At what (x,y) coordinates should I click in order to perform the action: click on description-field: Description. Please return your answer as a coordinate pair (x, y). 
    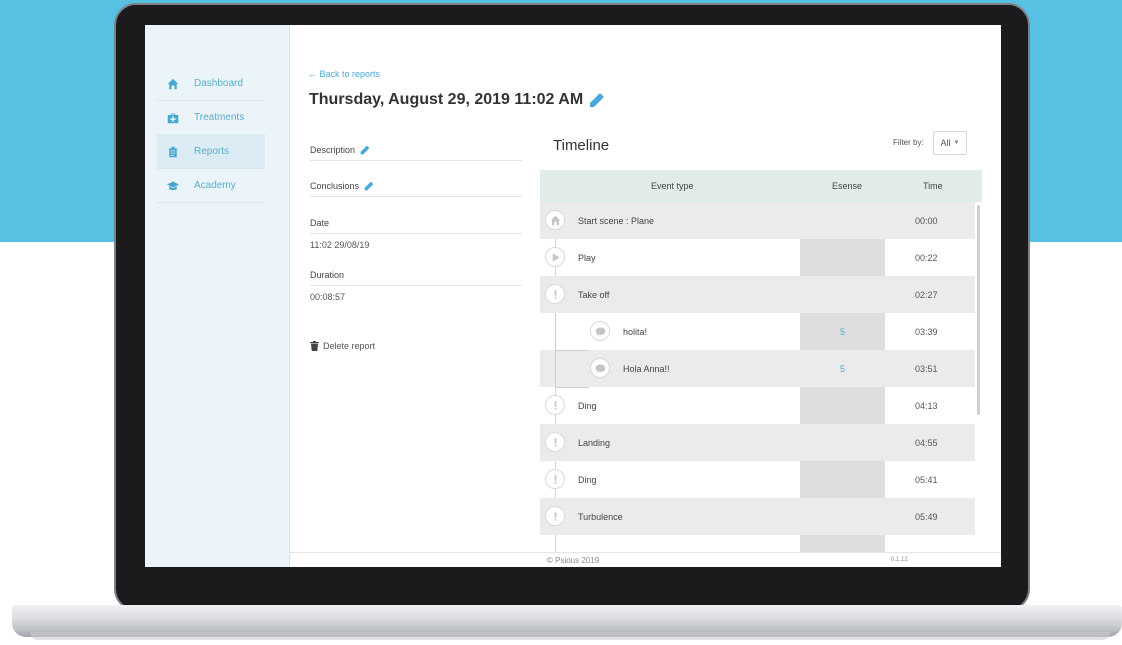
    Looking at the image, I should click on (416, 153).